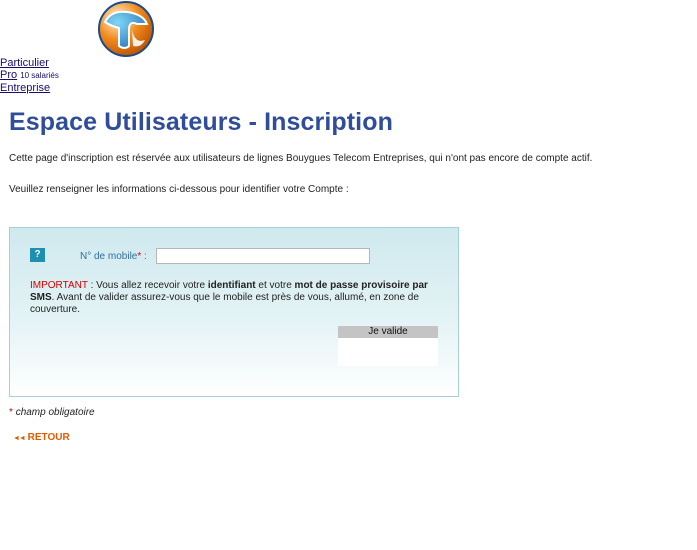  I want to click on page-title: Espace Utilisateurs - Inscription, so click(201, 122).